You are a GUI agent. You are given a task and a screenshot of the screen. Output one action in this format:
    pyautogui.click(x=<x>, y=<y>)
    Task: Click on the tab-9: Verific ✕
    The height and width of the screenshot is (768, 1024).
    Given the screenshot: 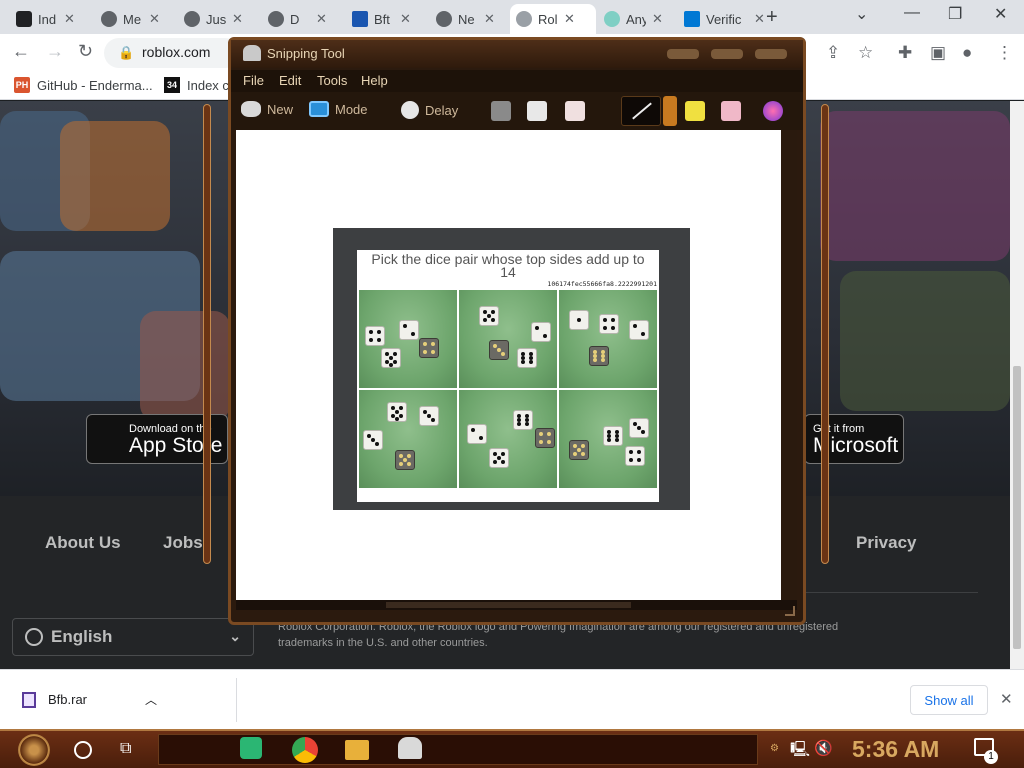 What is the action you would take?
    pyautogui.click(x=724, y=19)
    